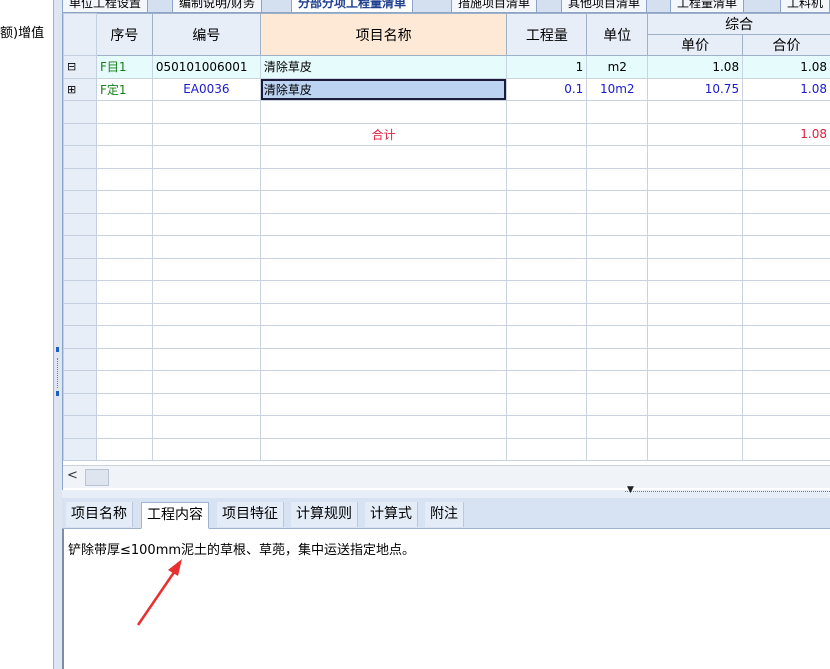  I want to click on header-qty: 工程量, so click(547, 34).